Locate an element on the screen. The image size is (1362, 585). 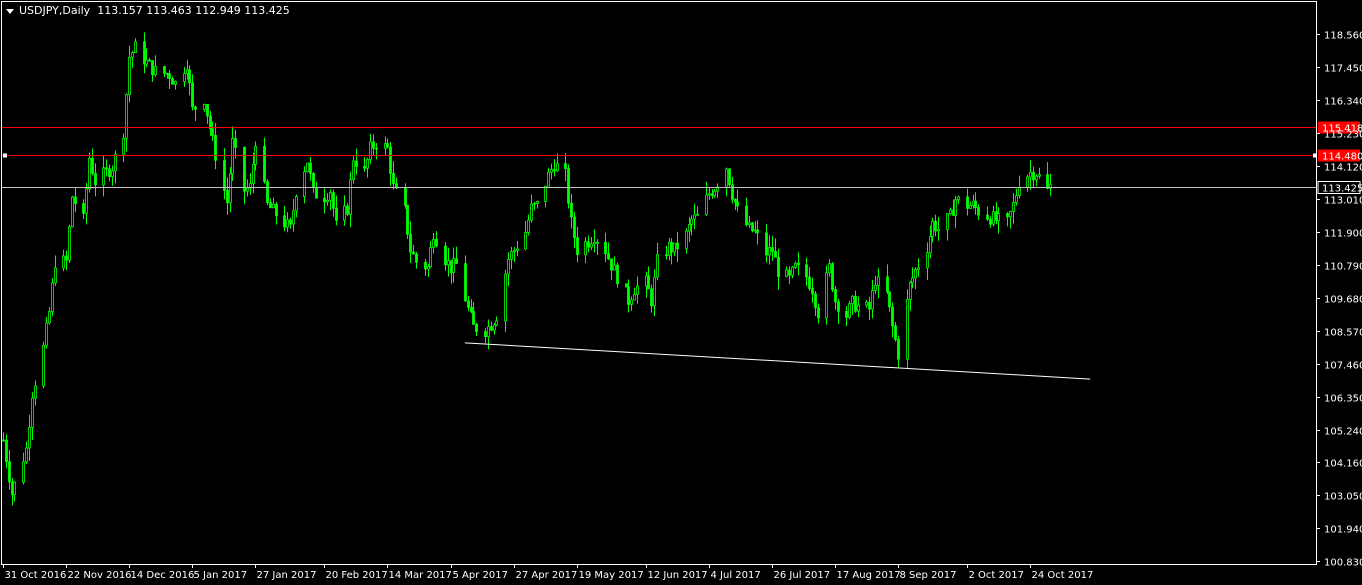
x-tick-label: 26 Jul 2017 is located at coordinates (802, 575).